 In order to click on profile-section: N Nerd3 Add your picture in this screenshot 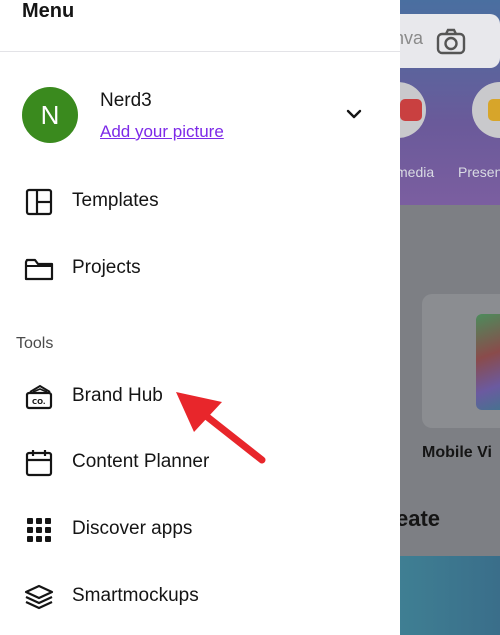, I will do `click(200, 116)`.